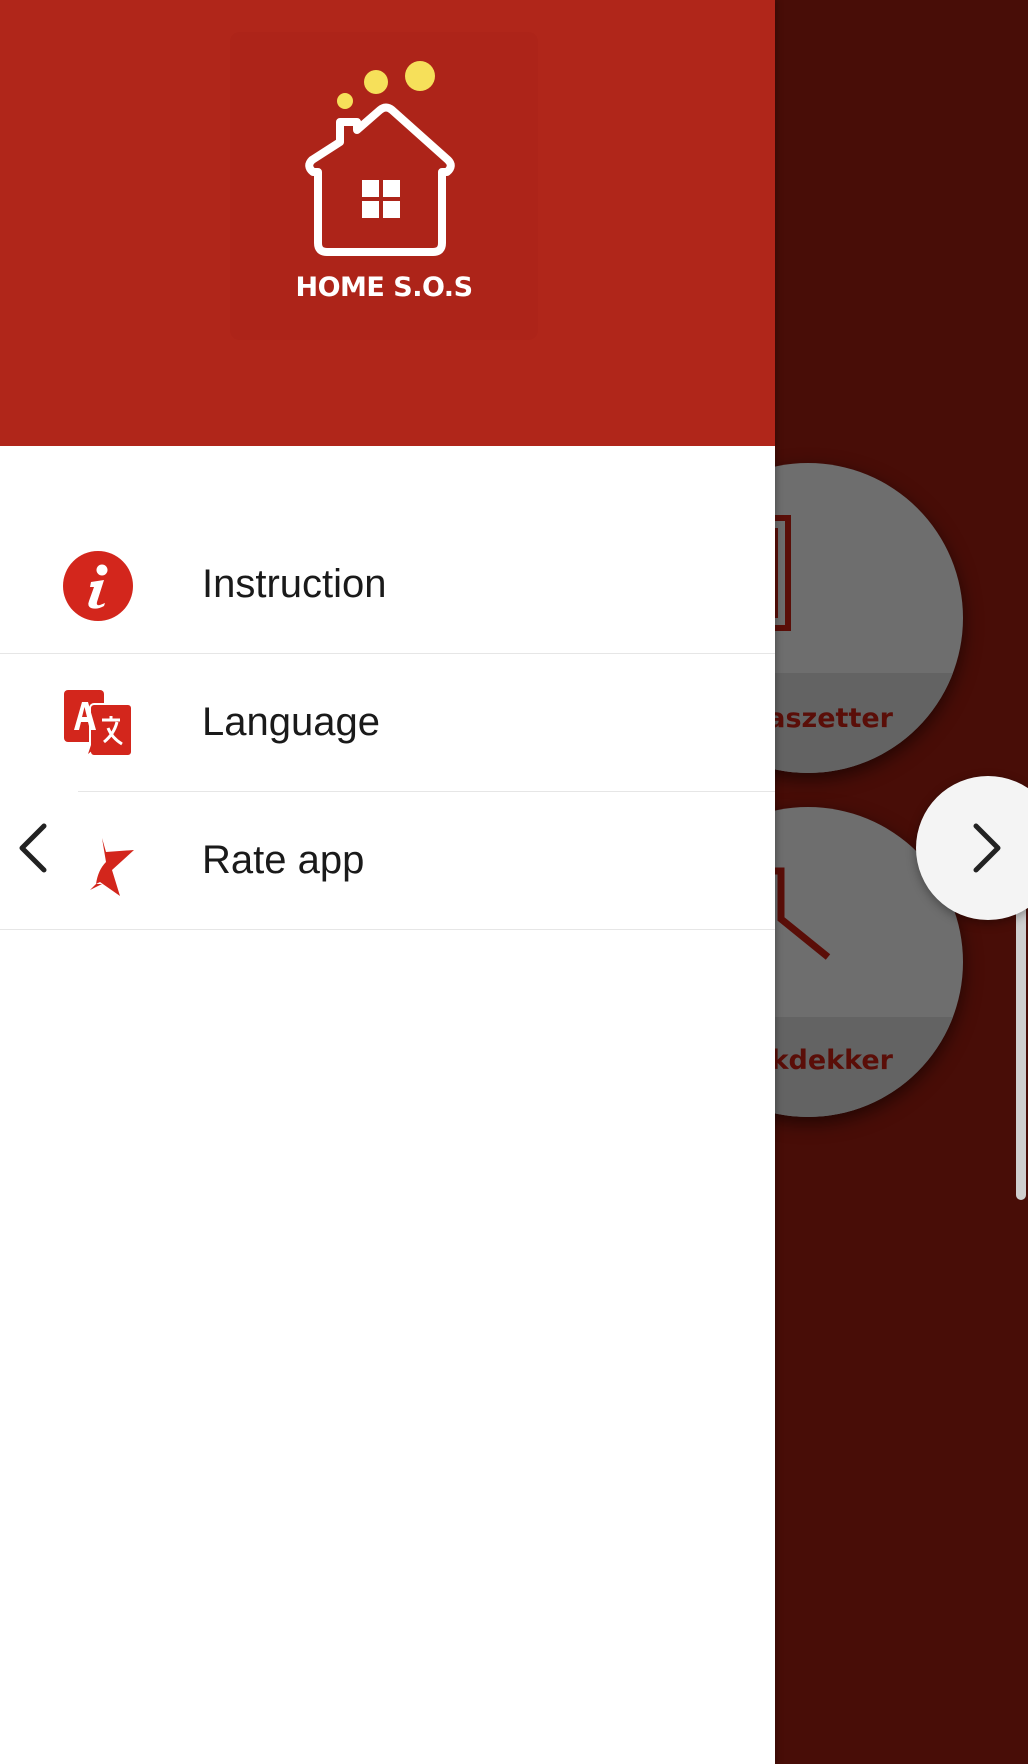  What do you see at coordinates (384, 287) in the screenshot?
I see `logo-text: HOME S.O.S` at bounding box center [384, 287].